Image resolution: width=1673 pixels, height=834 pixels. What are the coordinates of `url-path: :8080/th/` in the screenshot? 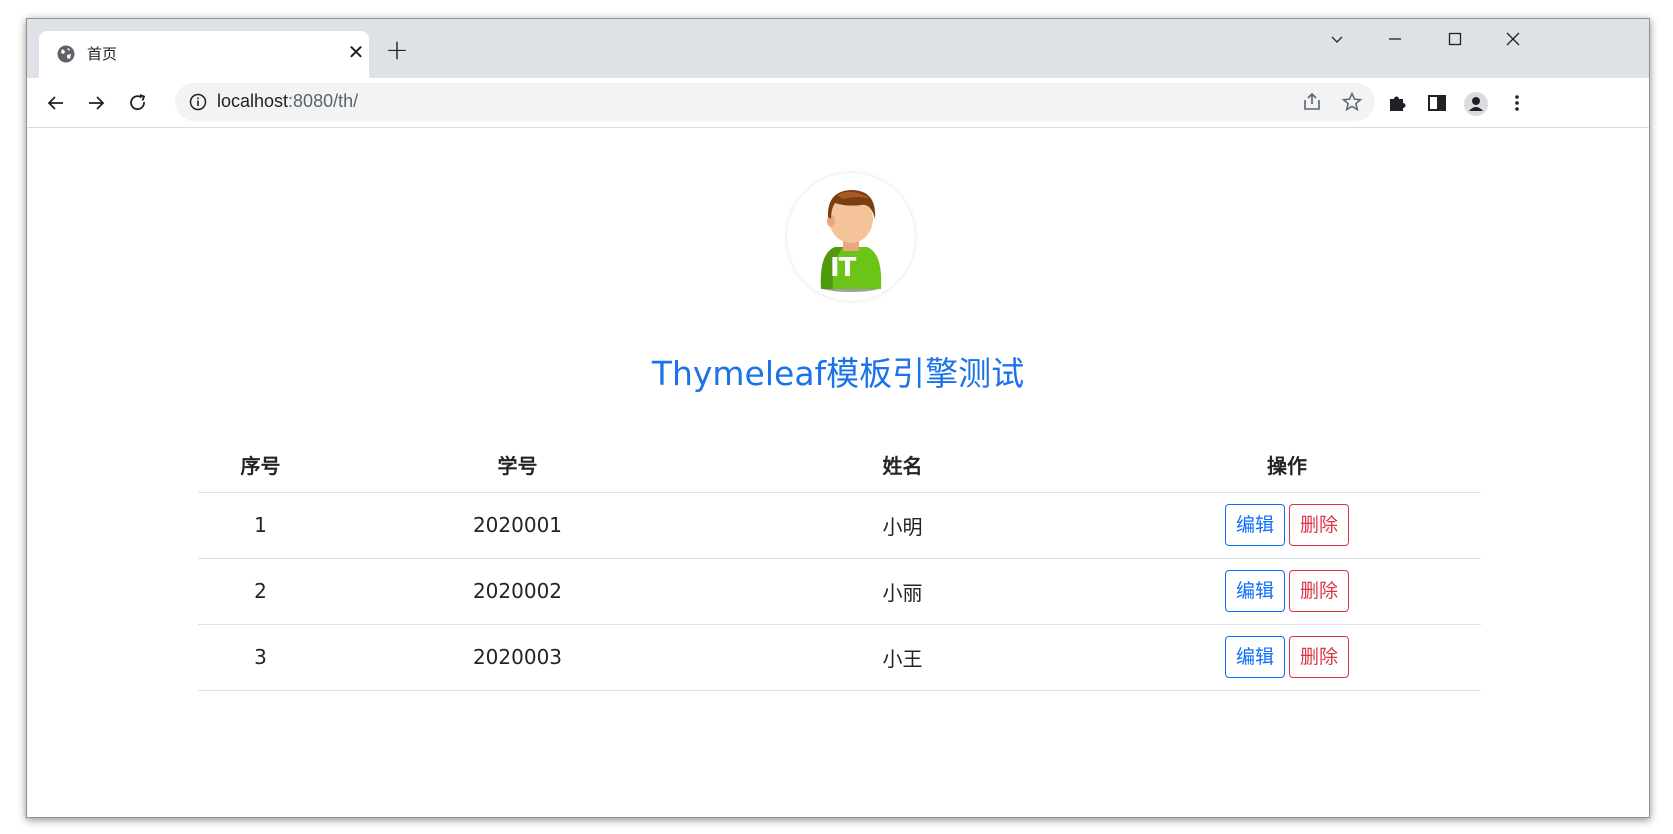 It's located at (323, 101).